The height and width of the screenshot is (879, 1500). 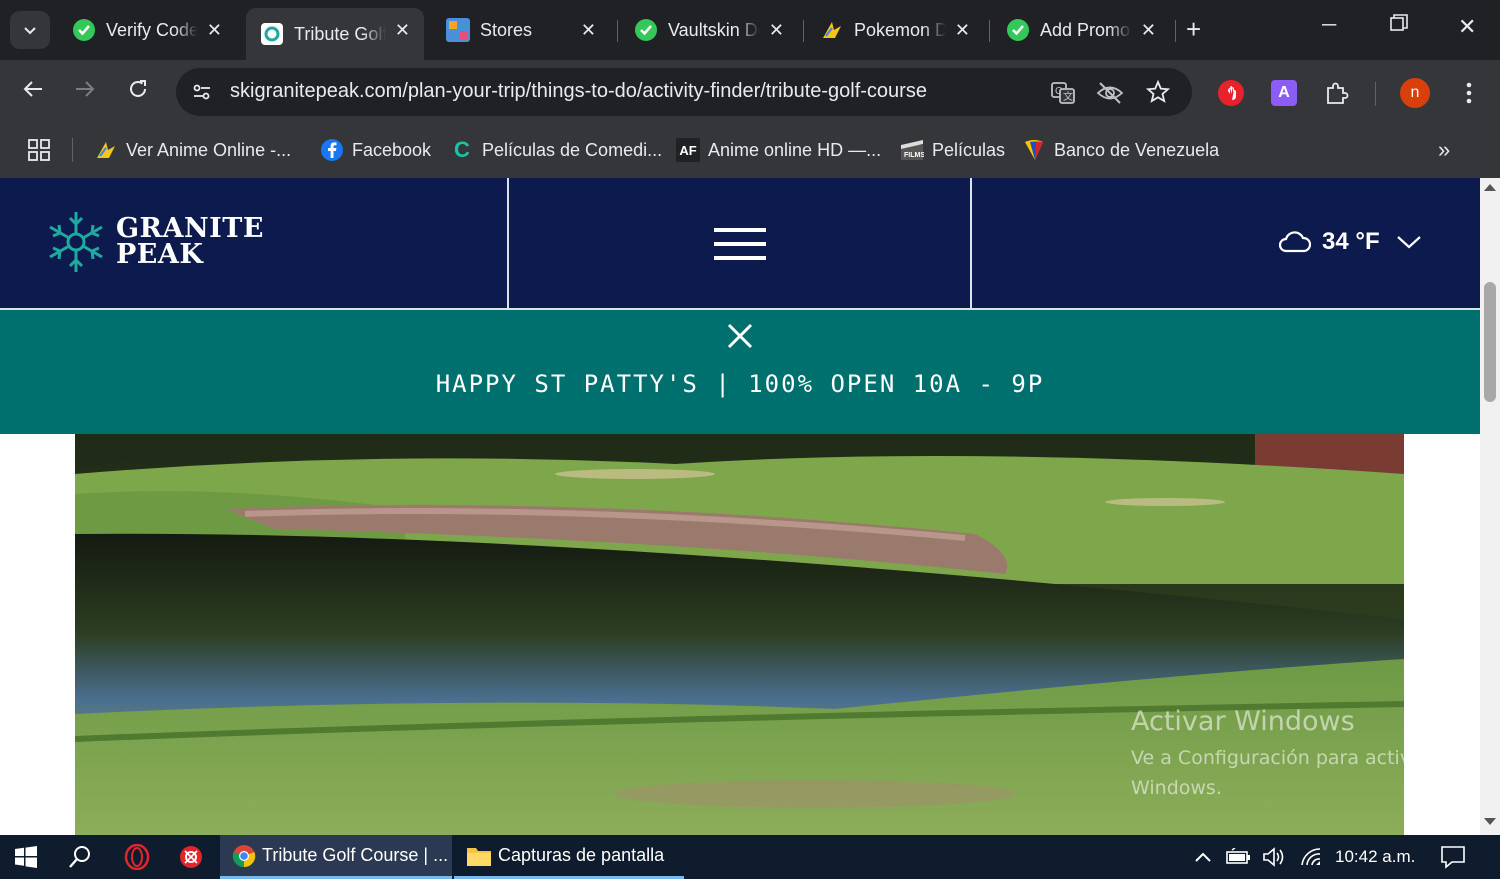 I want to click on scroll-down-arrow, so click(x=1490, y=821).